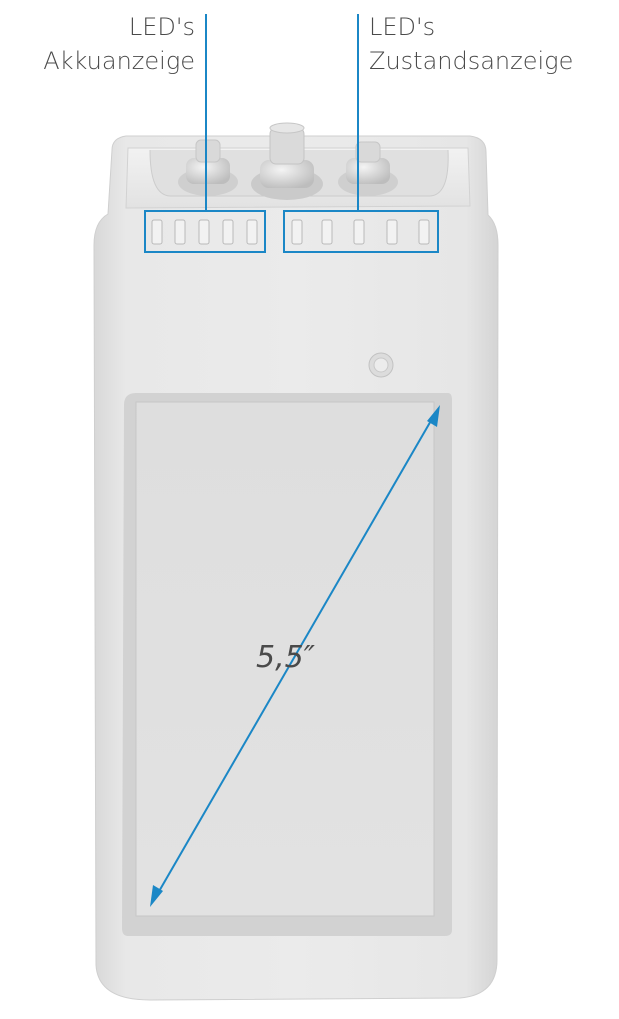  What do you see at coordinates (119, 44) in the screenshot?
I see `battery-leds-label: LED's Akkuanzeige` at bounding box center [119, 44].